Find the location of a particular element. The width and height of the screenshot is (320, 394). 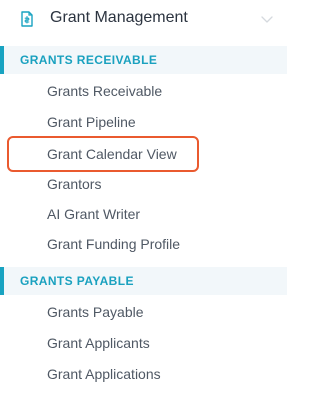

menu-item-grant-applications: Grant Applications is located at coordinates (104, 374).